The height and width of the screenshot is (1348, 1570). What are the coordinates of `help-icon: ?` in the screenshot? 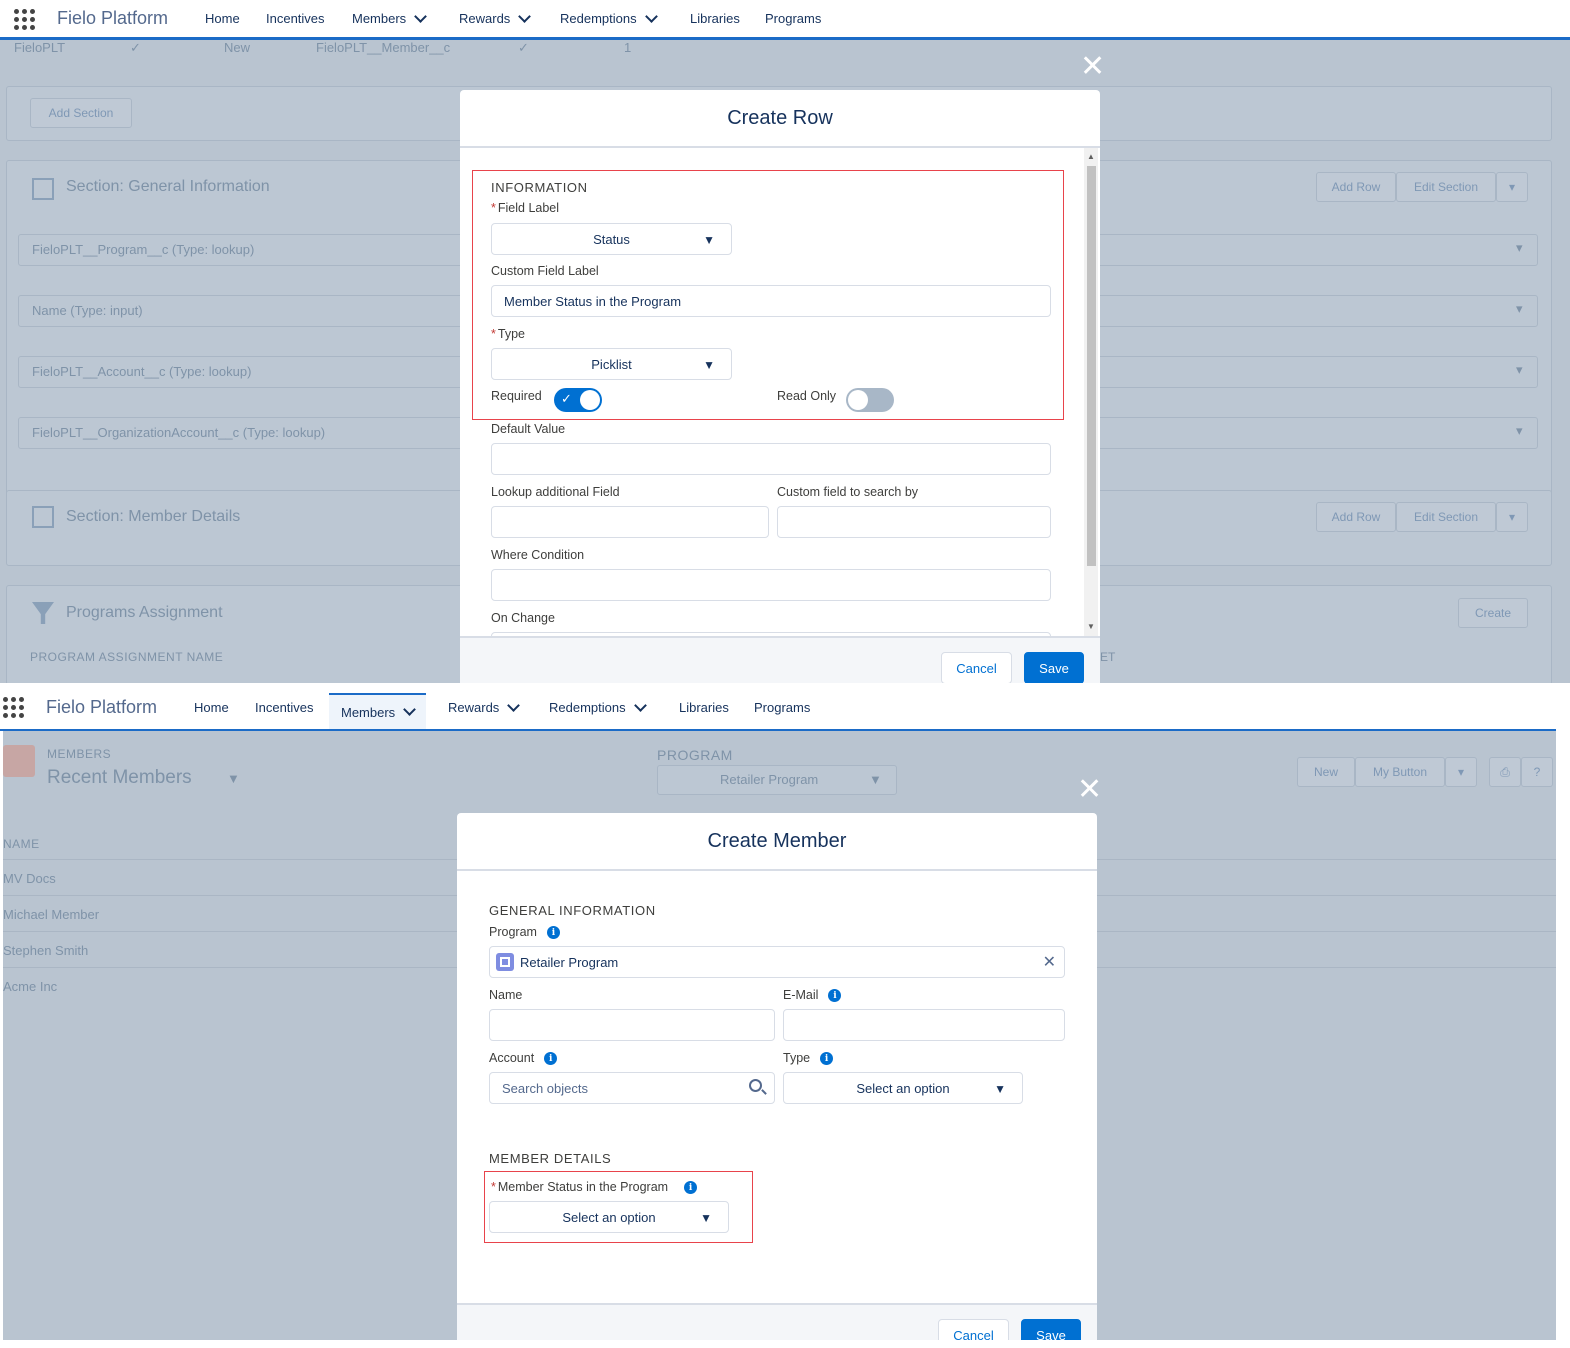 It's located at (1537, 772).